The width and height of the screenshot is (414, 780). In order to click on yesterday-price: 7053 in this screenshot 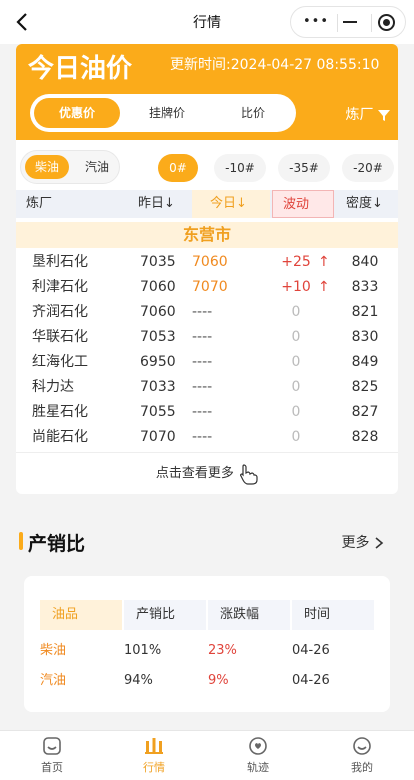, I will do `click(158, 337)`.